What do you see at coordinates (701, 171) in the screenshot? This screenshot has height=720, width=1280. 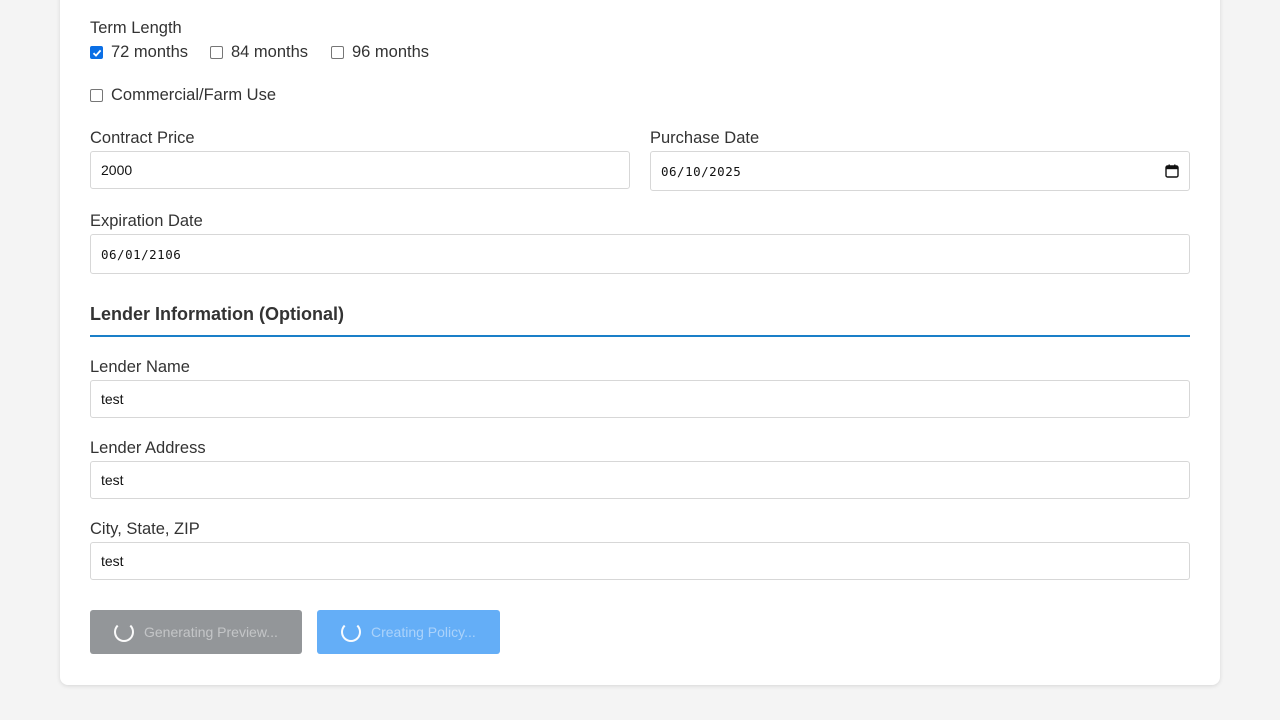 I see `purchase-date-value: 06/10/2025` at bounding box center [701, 171].